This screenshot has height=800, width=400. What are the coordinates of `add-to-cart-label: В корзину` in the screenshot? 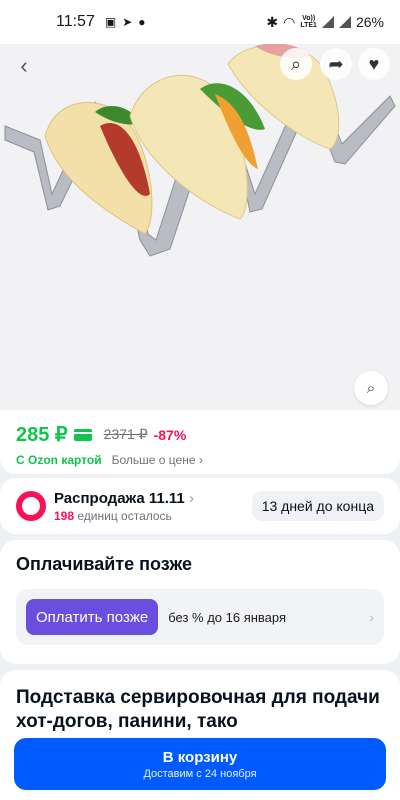 It's located at (200, 757).